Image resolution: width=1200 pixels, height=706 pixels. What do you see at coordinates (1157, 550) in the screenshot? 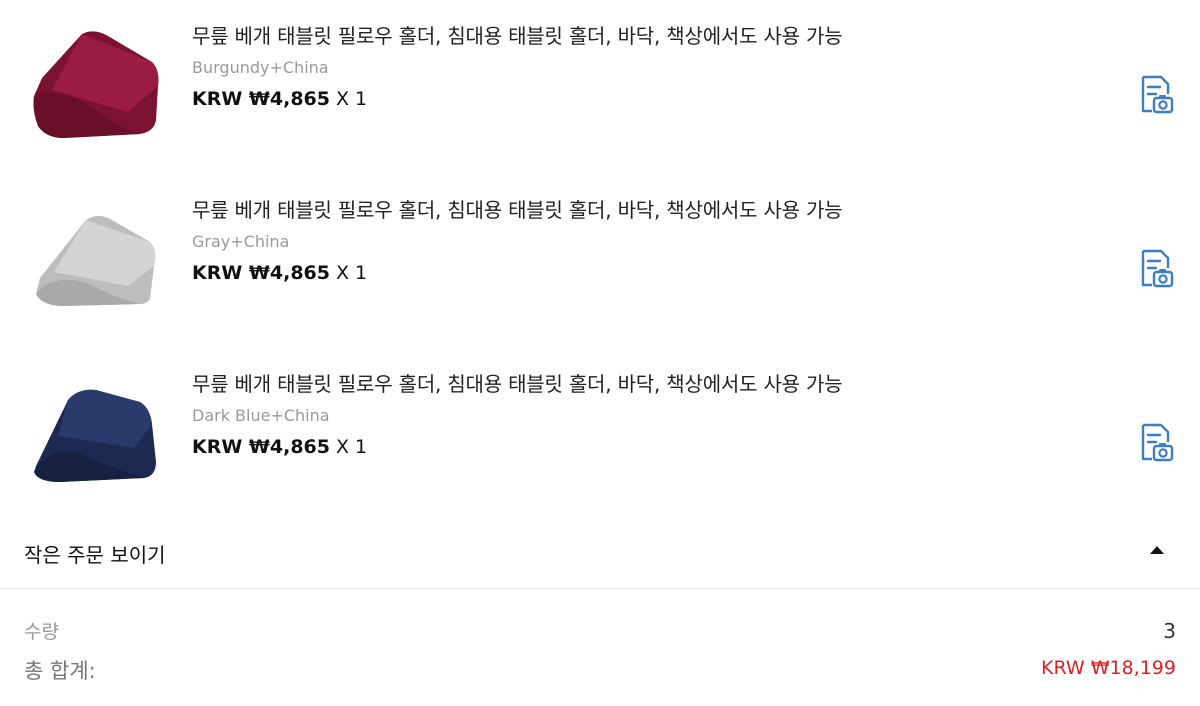
I see `caret-up-icon` at bounding box center [1157, 550].